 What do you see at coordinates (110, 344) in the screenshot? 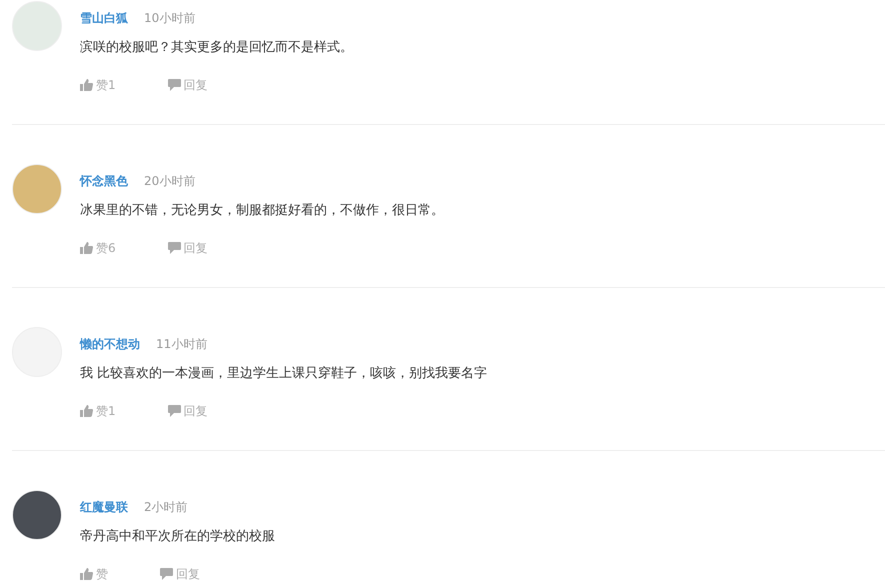
I see `username-link: 懒的不想动` at bounding box center [110, 344].